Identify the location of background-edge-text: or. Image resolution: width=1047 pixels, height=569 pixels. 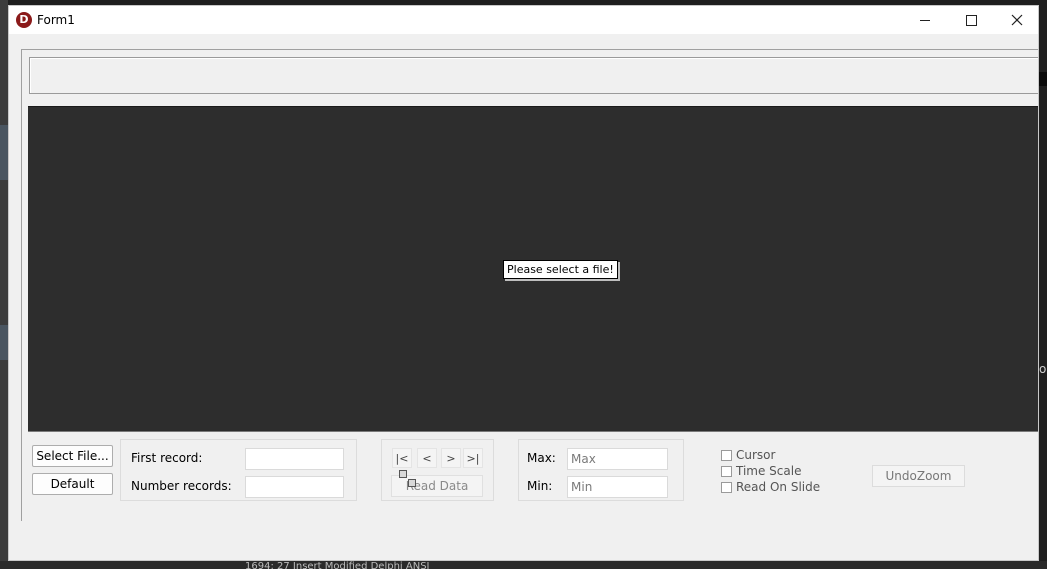
(1043, 369).